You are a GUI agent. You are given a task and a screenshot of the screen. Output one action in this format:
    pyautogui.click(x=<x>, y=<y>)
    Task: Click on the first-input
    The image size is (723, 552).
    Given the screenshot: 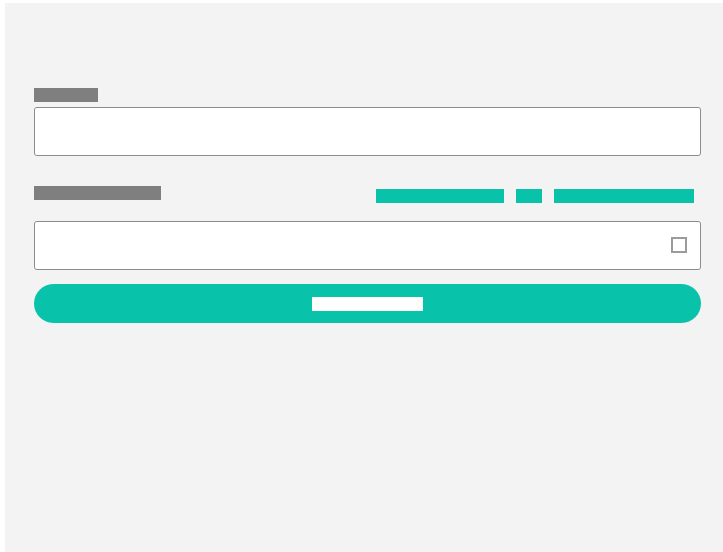 What is the action you would take?
    pyautogui.click(x=367, y=131)
    